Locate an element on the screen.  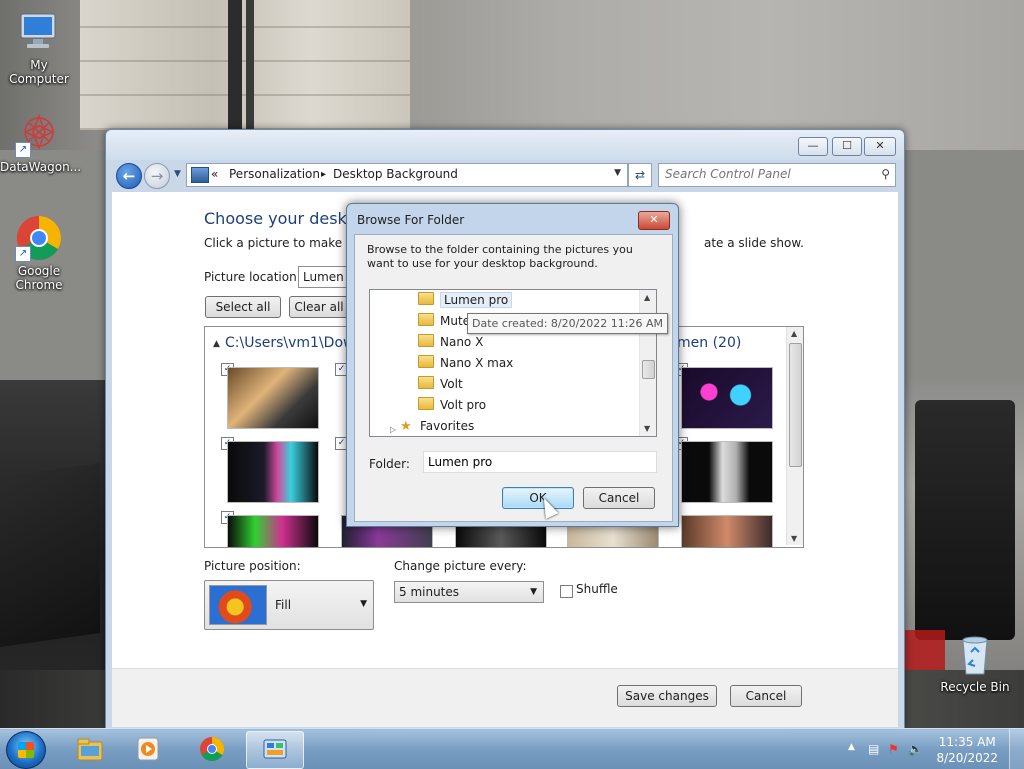
recent-pages-dropdown: ▼ is located at coordinates (177, 174).